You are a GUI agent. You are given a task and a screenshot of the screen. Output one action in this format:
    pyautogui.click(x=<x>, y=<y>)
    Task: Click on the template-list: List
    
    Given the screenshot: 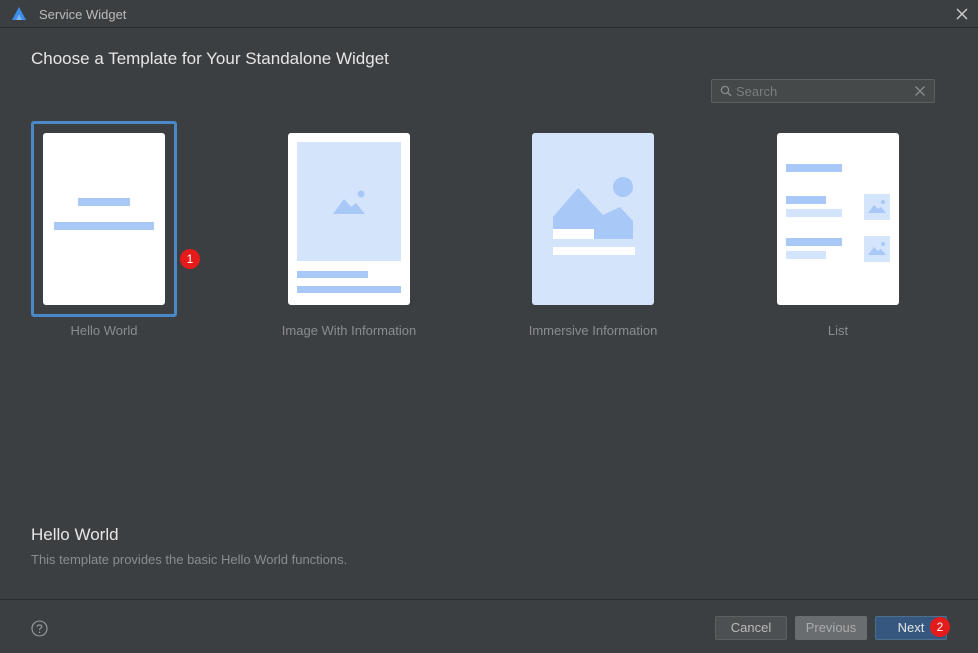 What is the action you would take?
    pyautogui.click(x=838, y=233)
    